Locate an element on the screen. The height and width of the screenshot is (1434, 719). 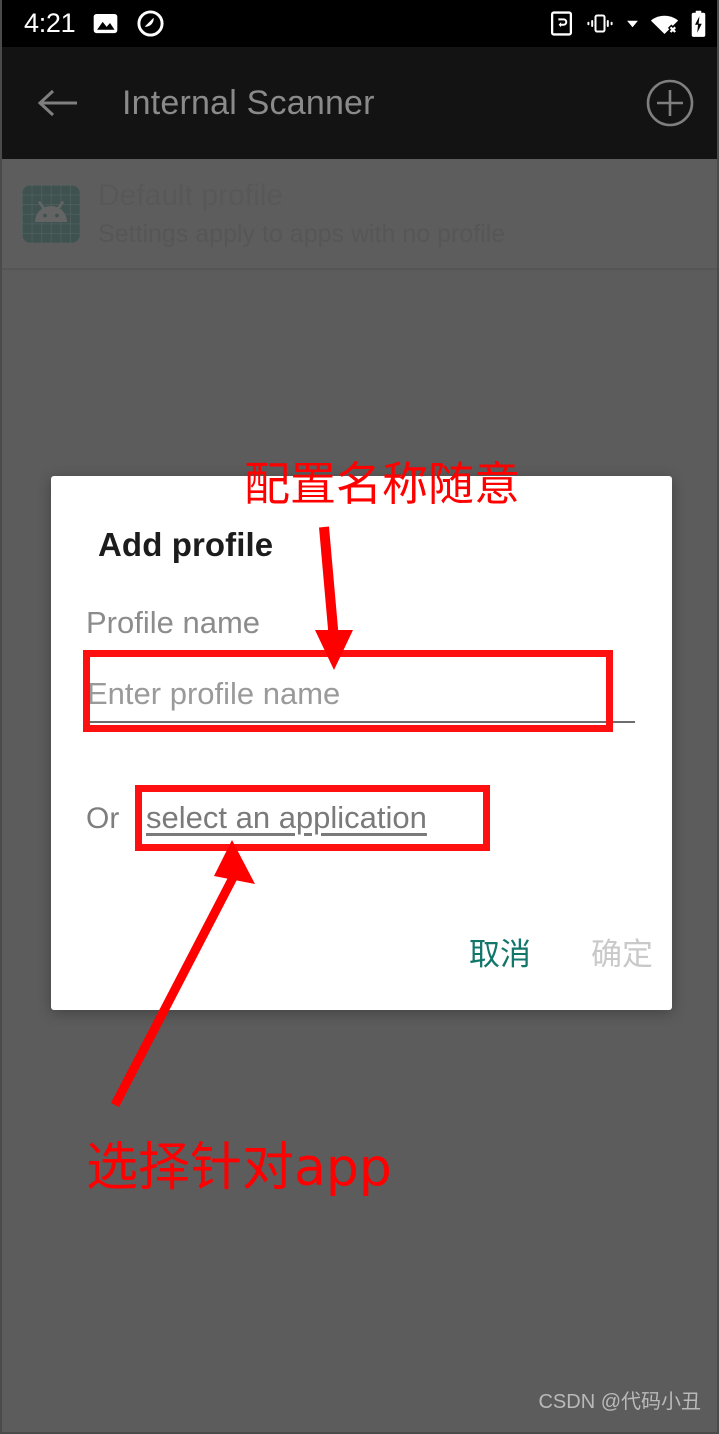
vibrate-icon is located at coordinates (600, 23).